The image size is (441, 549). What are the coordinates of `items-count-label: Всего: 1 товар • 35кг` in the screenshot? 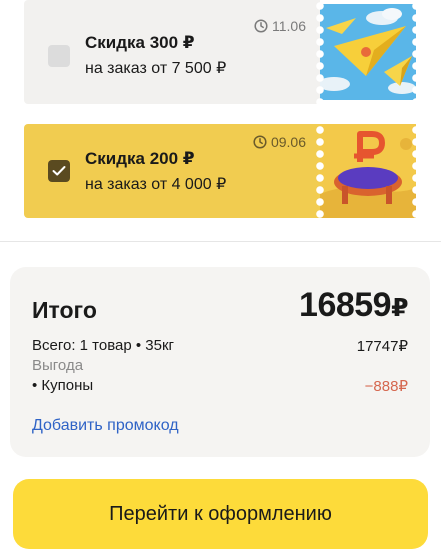 It's located at (103, 345).